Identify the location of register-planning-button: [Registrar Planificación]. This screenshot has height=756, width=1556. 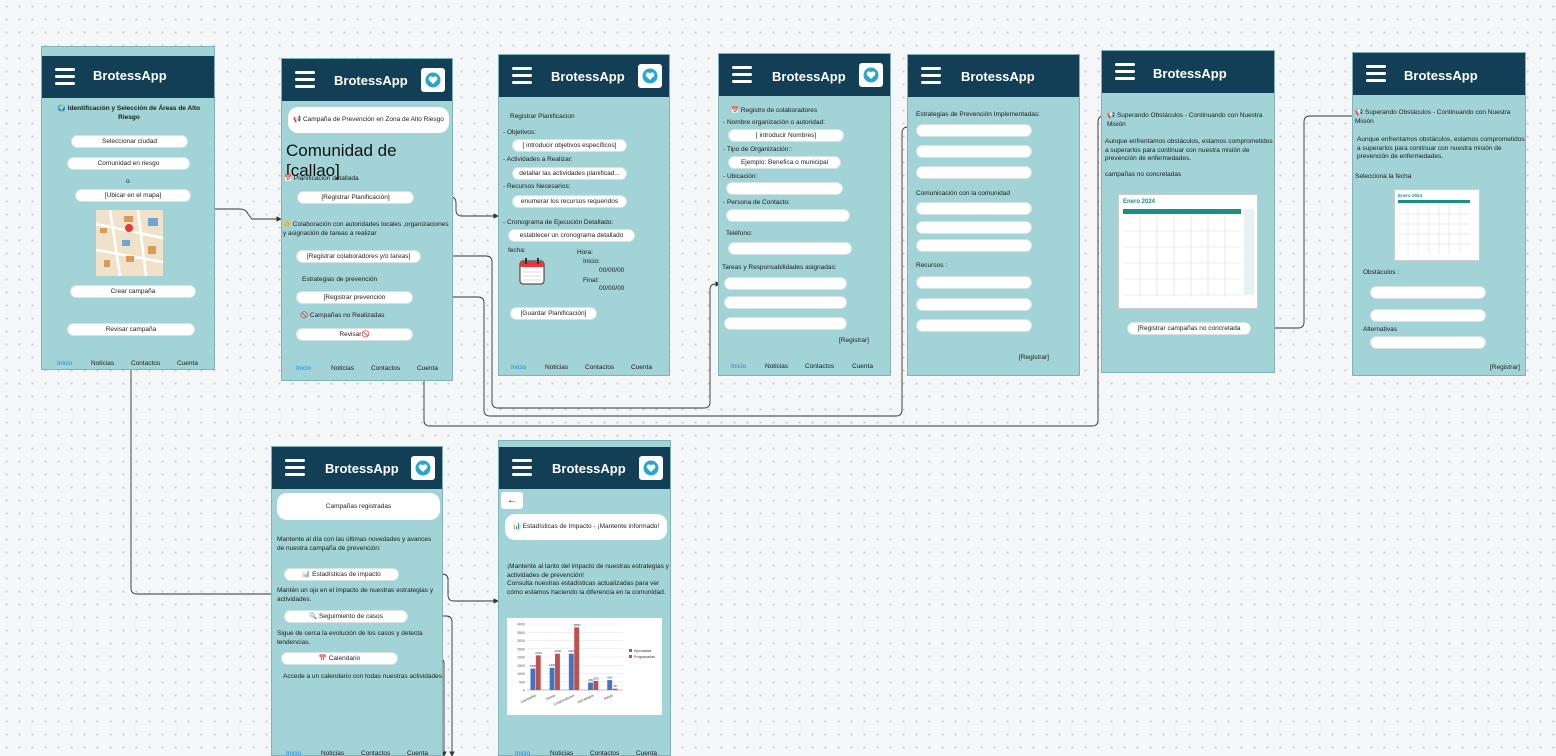
(355, 197).